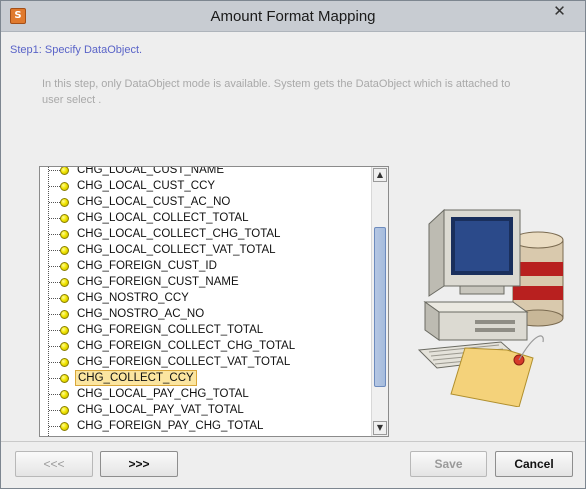 This screenshot has height=489, width=586. What do you see at coordinates (205, 298) in the screenshot?
I see `tree-list-item: CHG_NOSTRO_CCY` at bounding box center [205, 298].